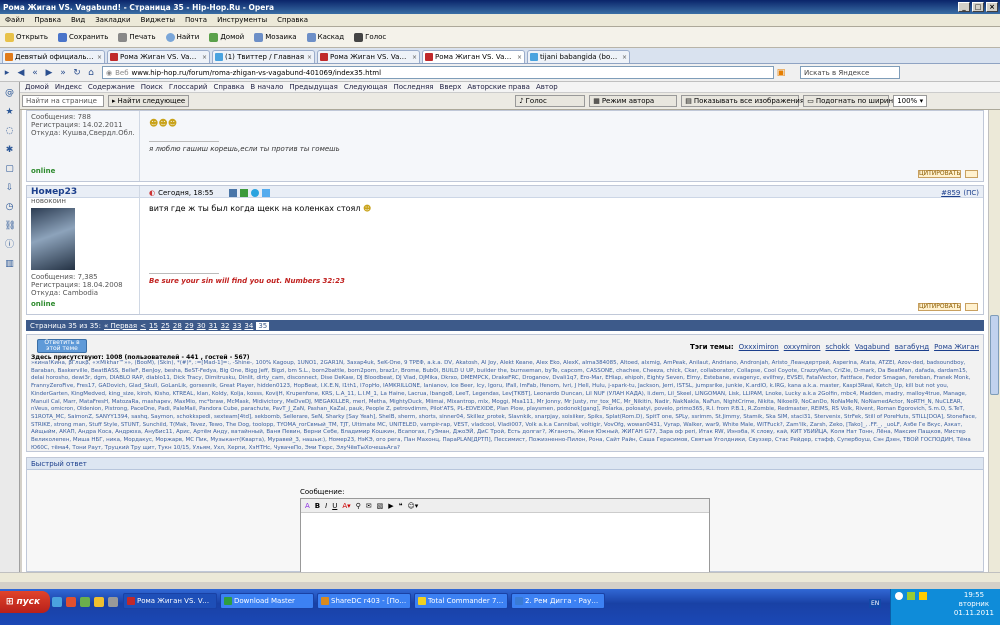 The height and width of the screenshot is (625, 1000). I want to click on skype-icon, so click(254, 193).